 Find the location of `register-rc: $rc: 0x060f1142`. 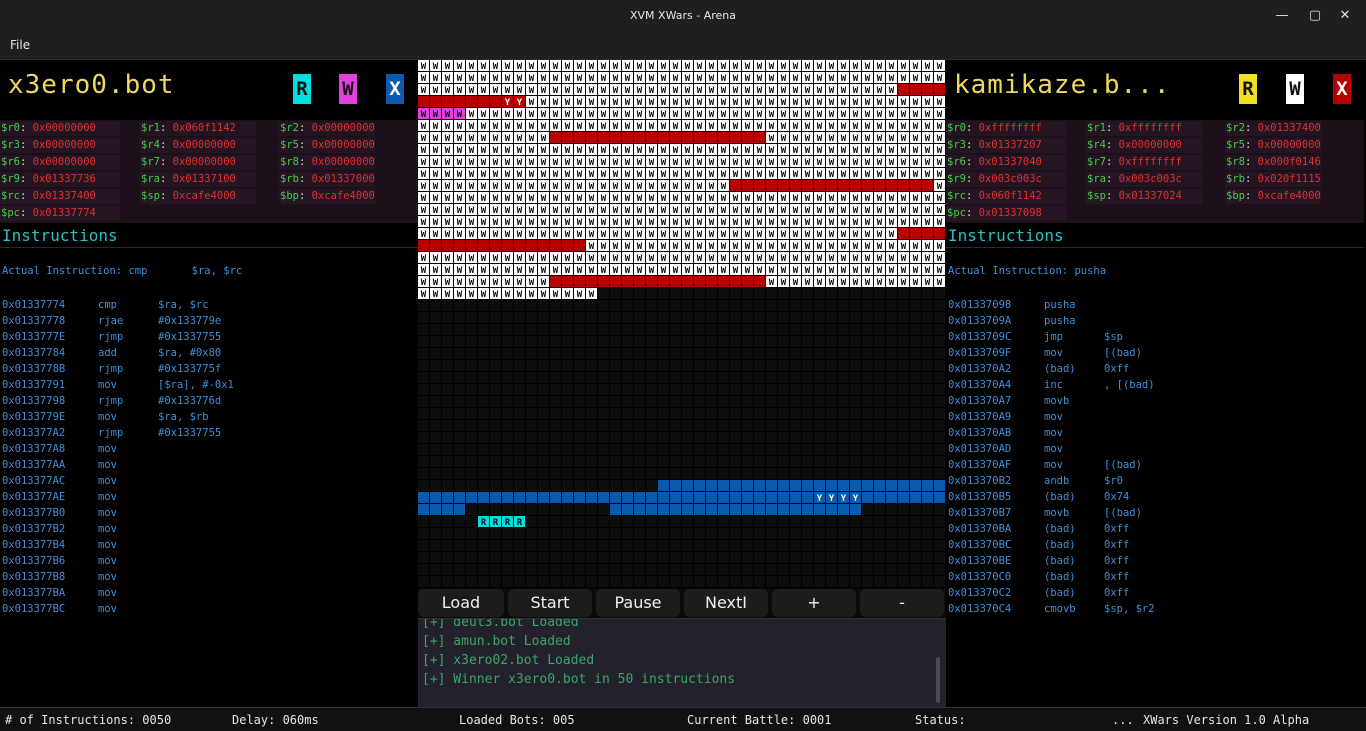

register-rc: $rc: 0x060f1142 is located at coordinates (994, 196).